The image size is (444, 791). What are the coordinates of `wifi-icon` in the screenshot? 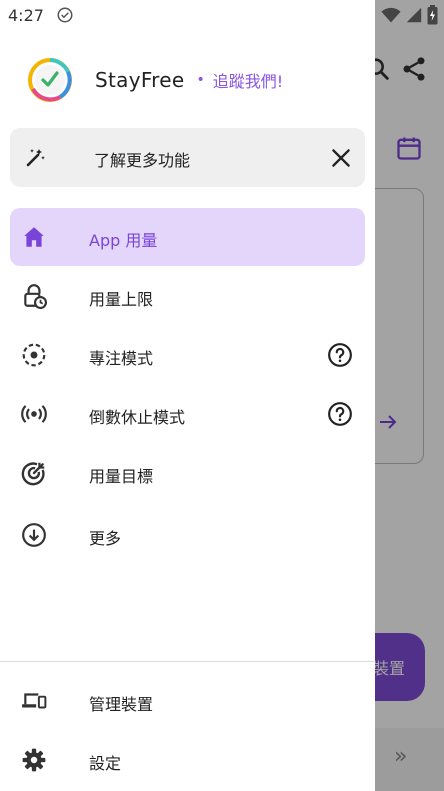 It's located at (391, 15).